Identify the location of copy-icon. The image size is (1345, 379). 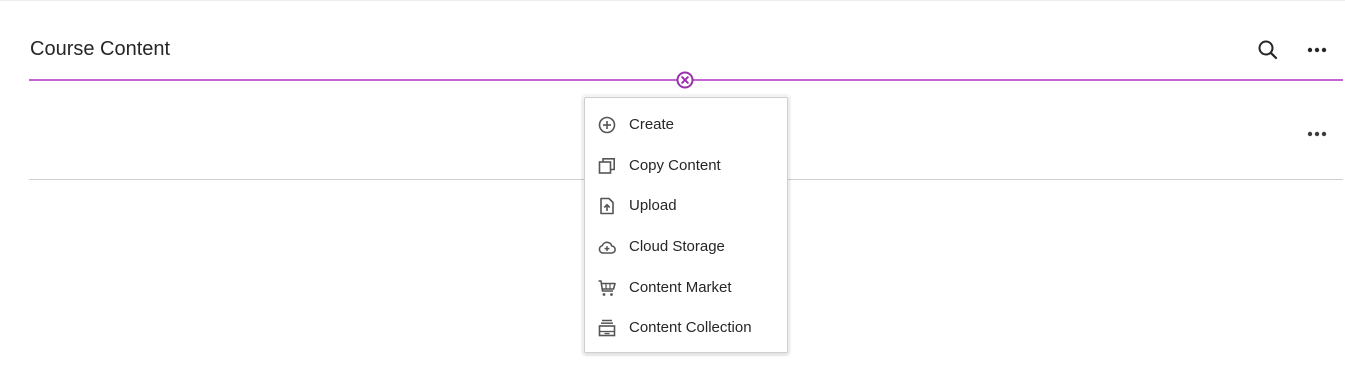
(607, 166).